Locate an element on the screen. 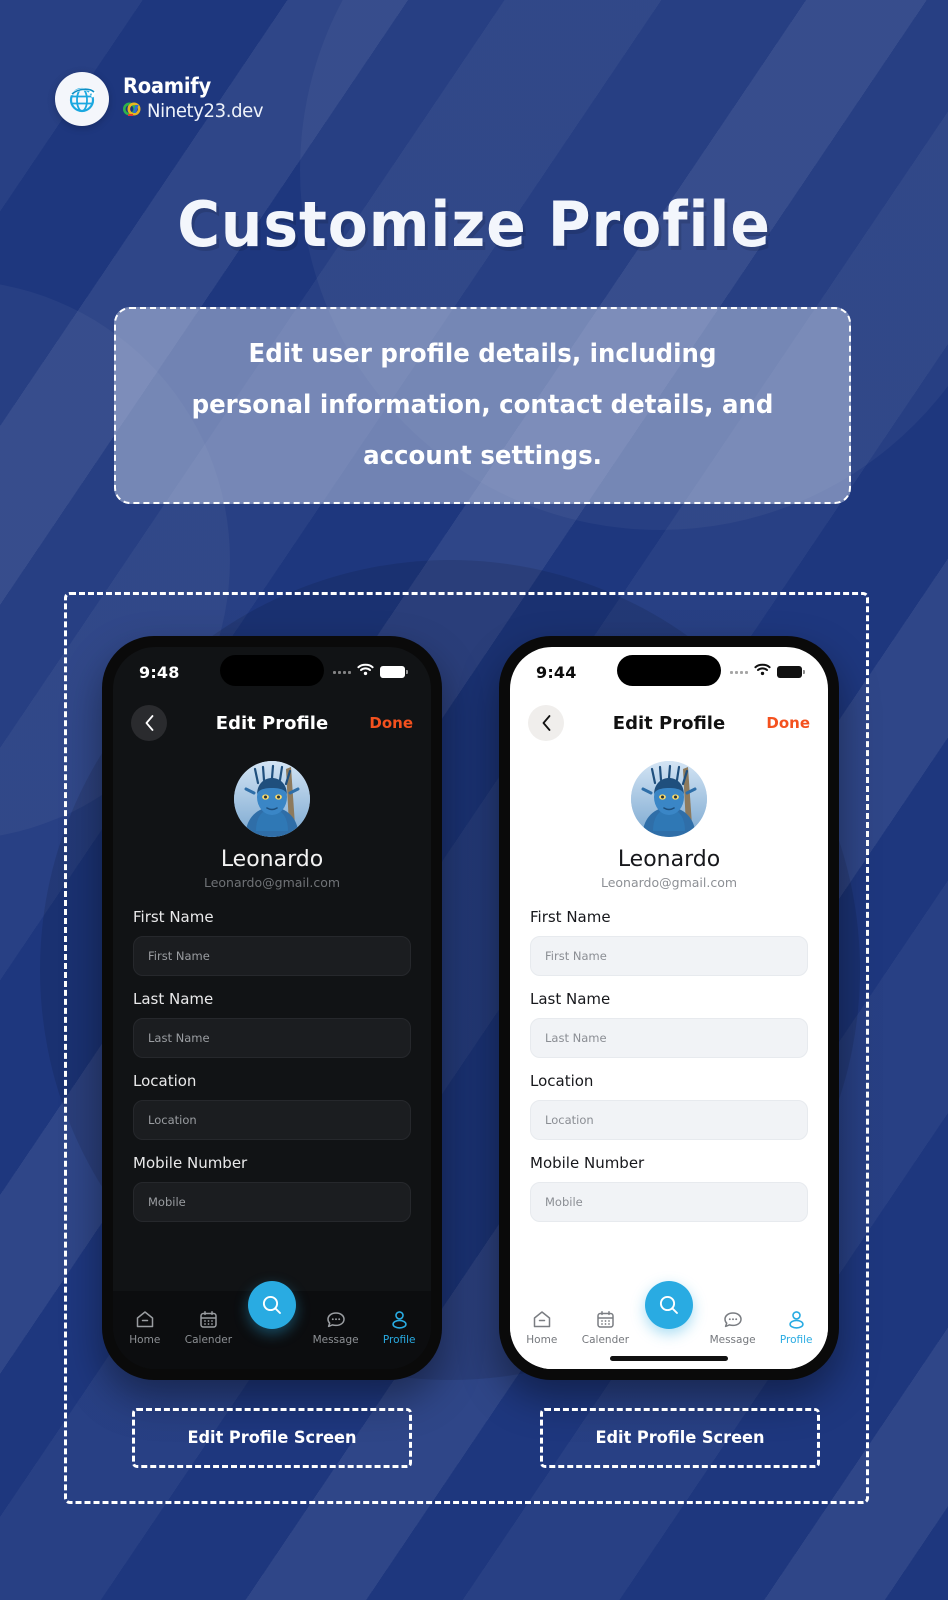  brand-subtitle: Ninety23.dev is located at coordinates (205, 110).